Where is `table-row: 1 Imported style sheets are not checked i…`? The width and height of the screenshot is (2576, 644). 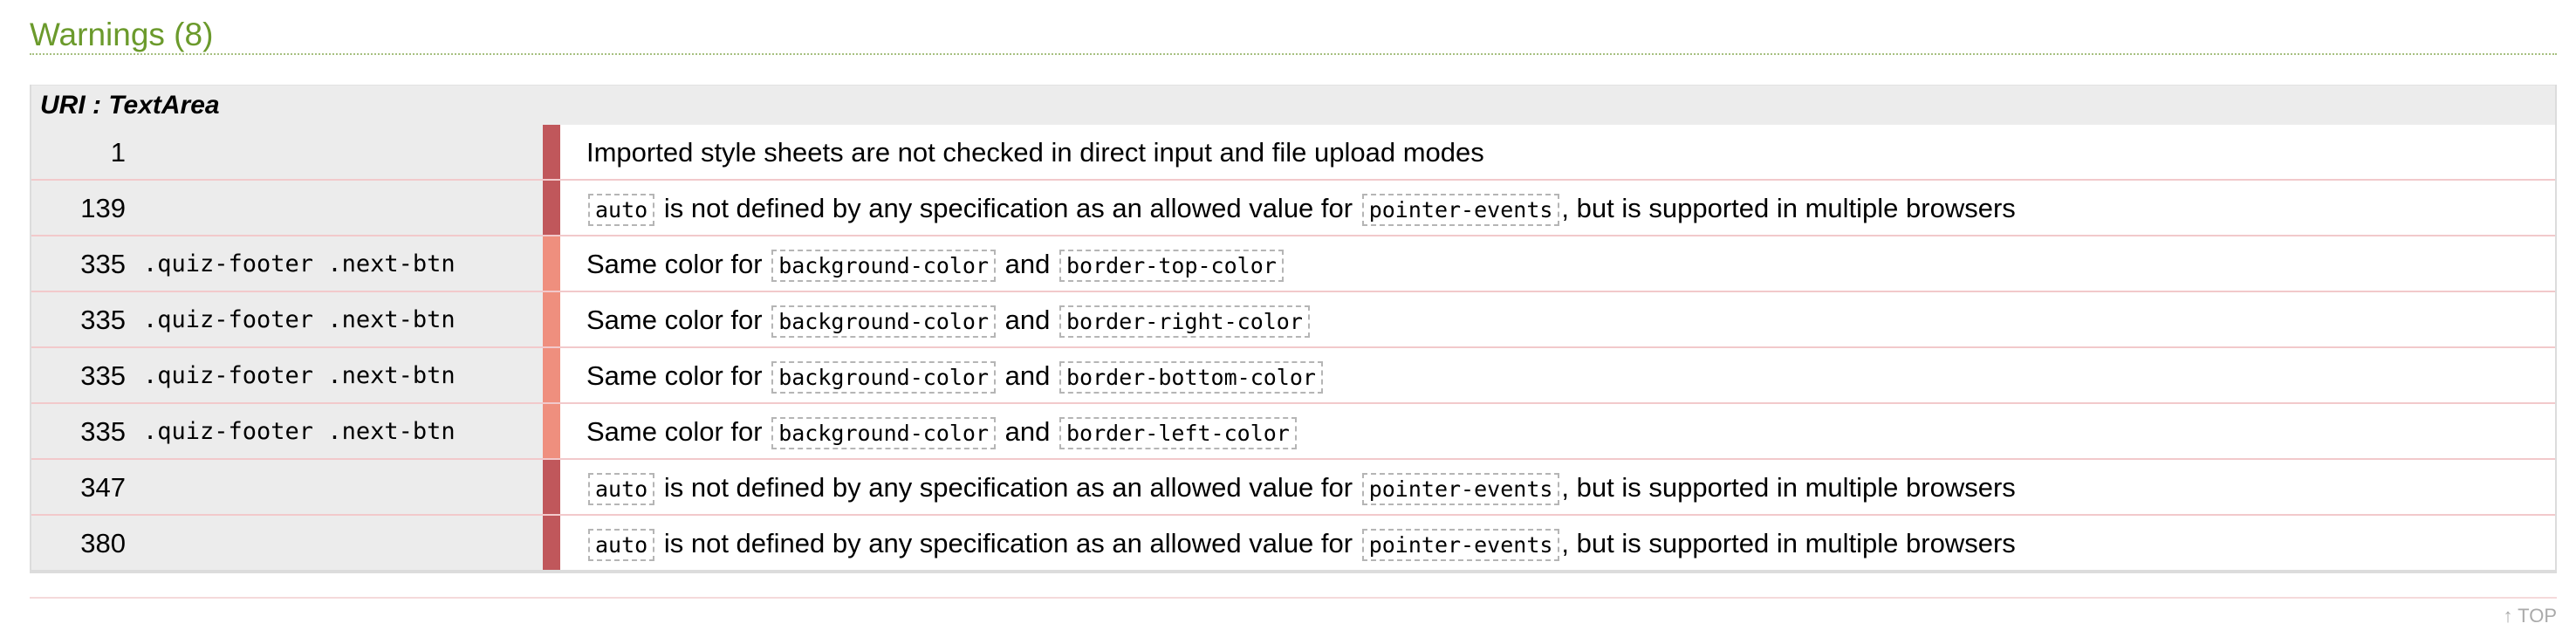 table-row: 1 Imported style sheets are not checked i… is located at coordinates (1293, 153).